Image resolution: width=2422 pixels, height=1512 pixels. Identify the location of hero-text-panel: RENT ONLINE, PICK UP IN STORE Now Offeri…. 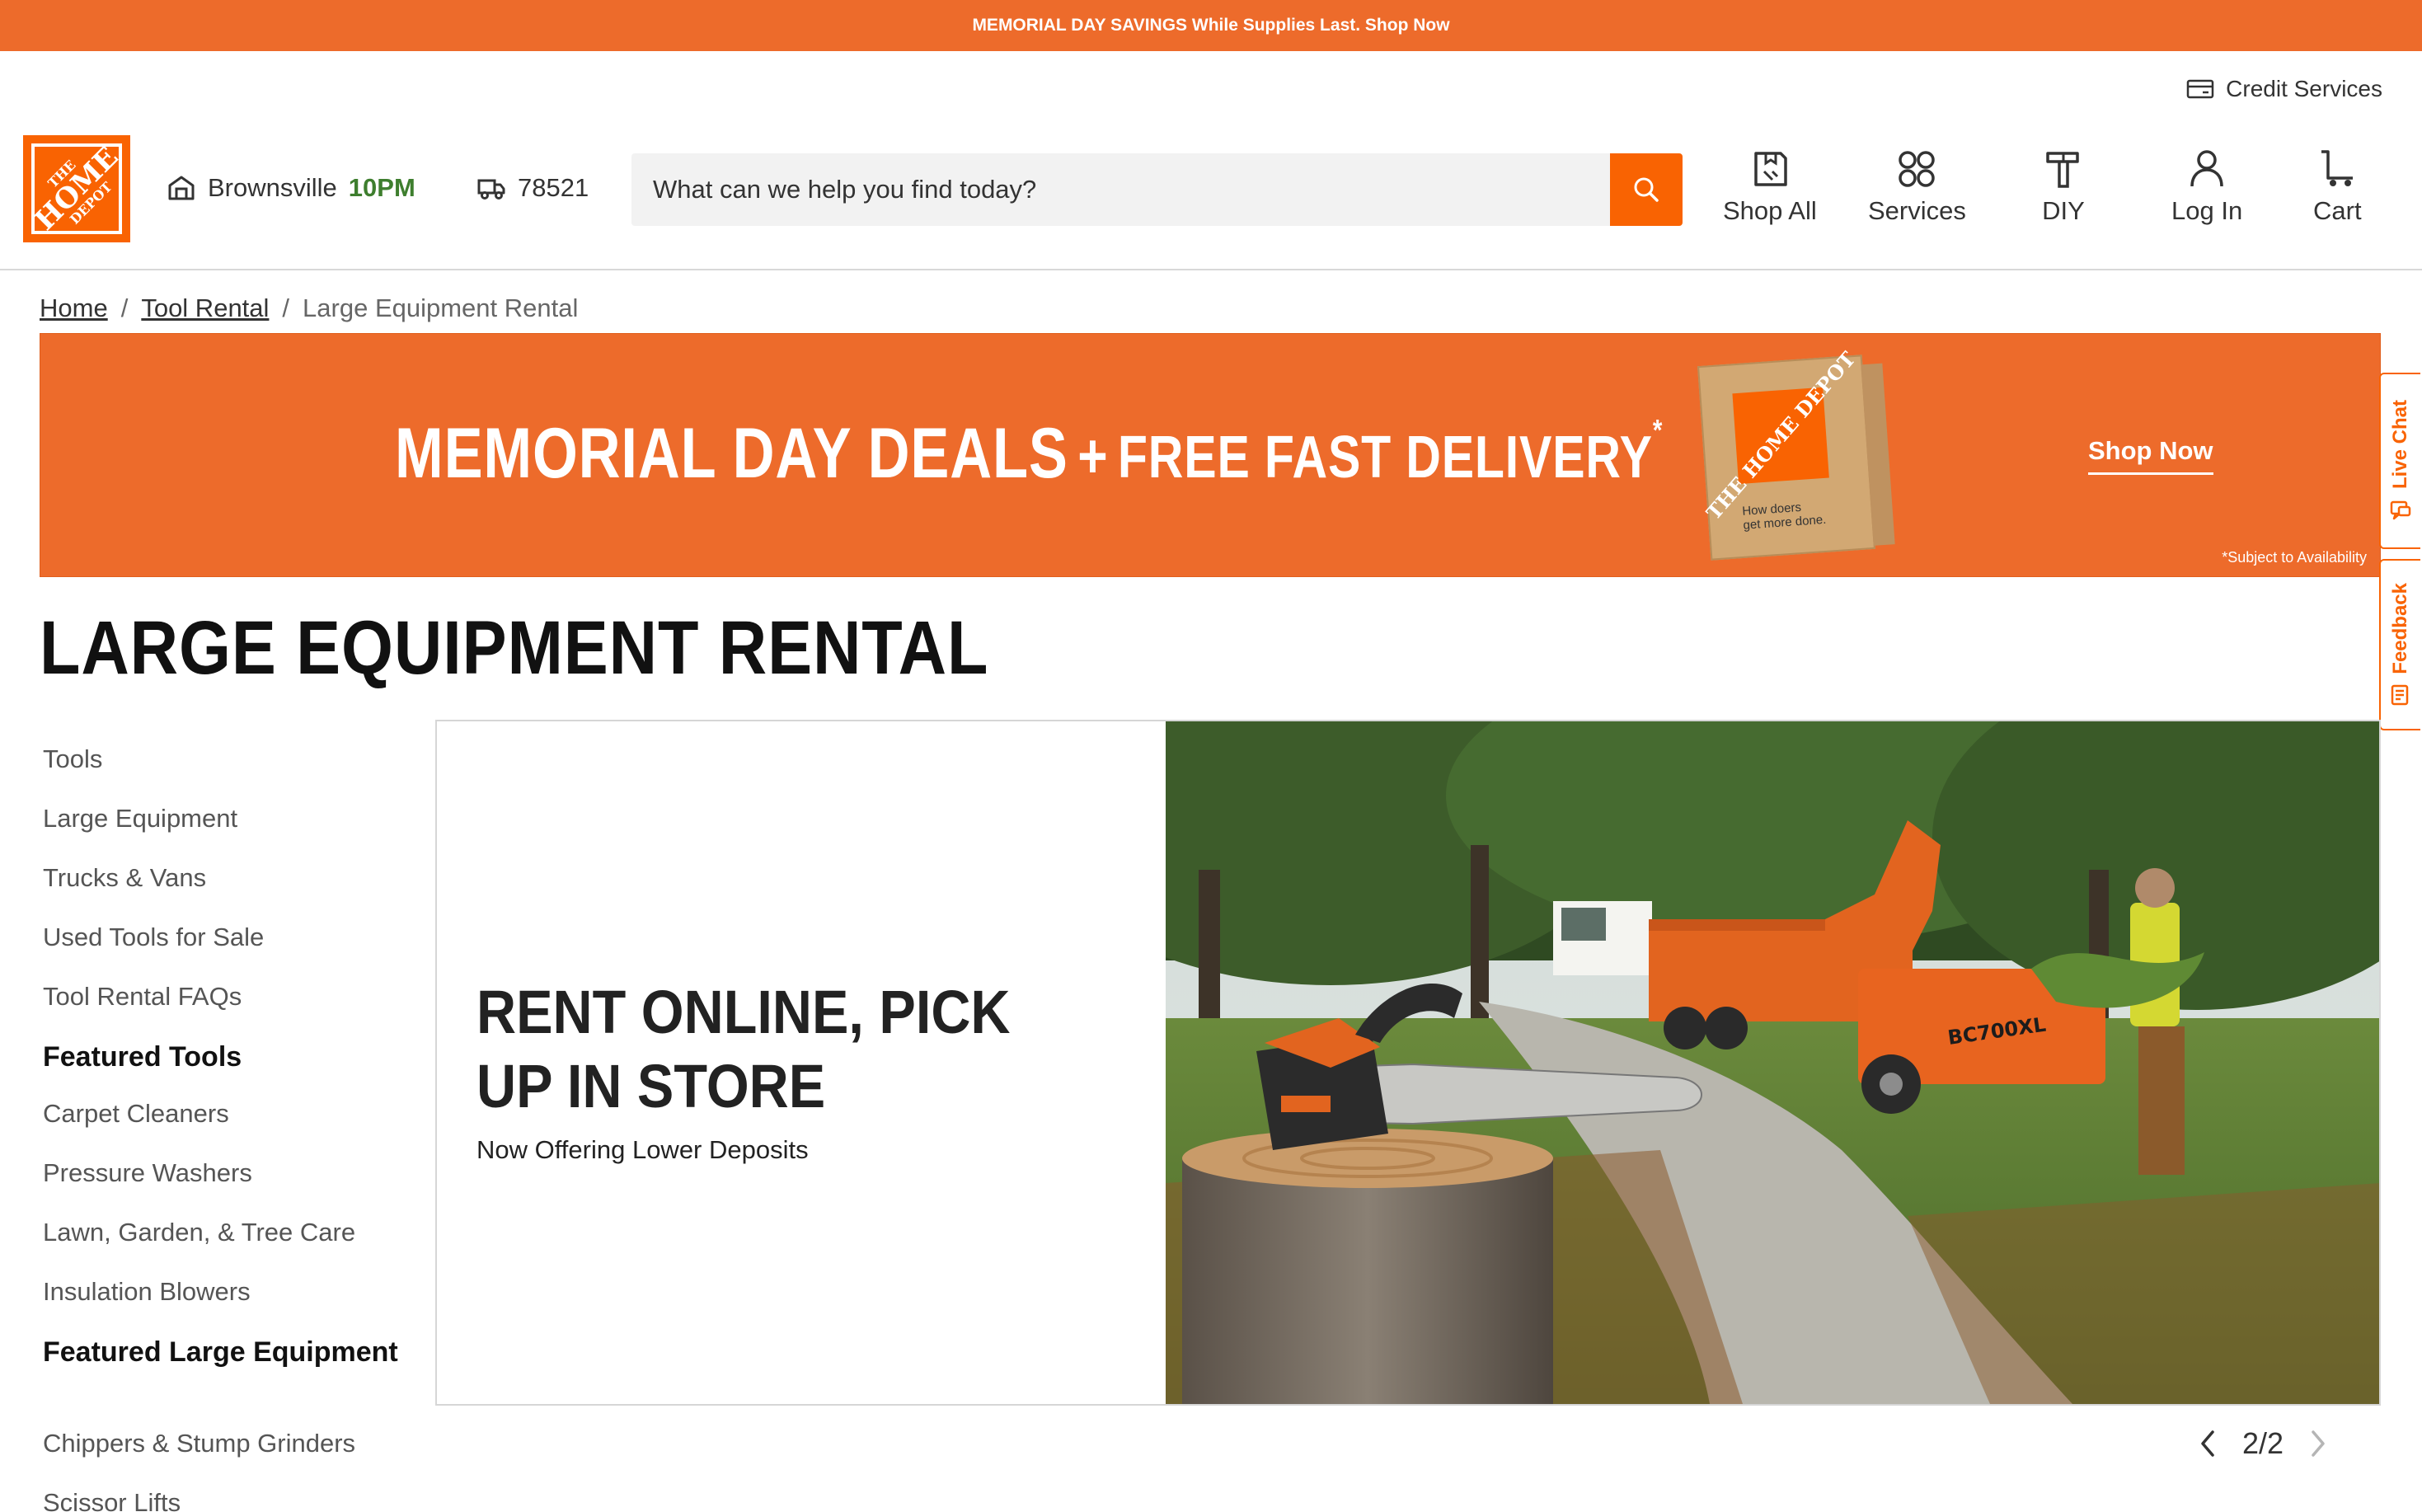
(802, 1063).